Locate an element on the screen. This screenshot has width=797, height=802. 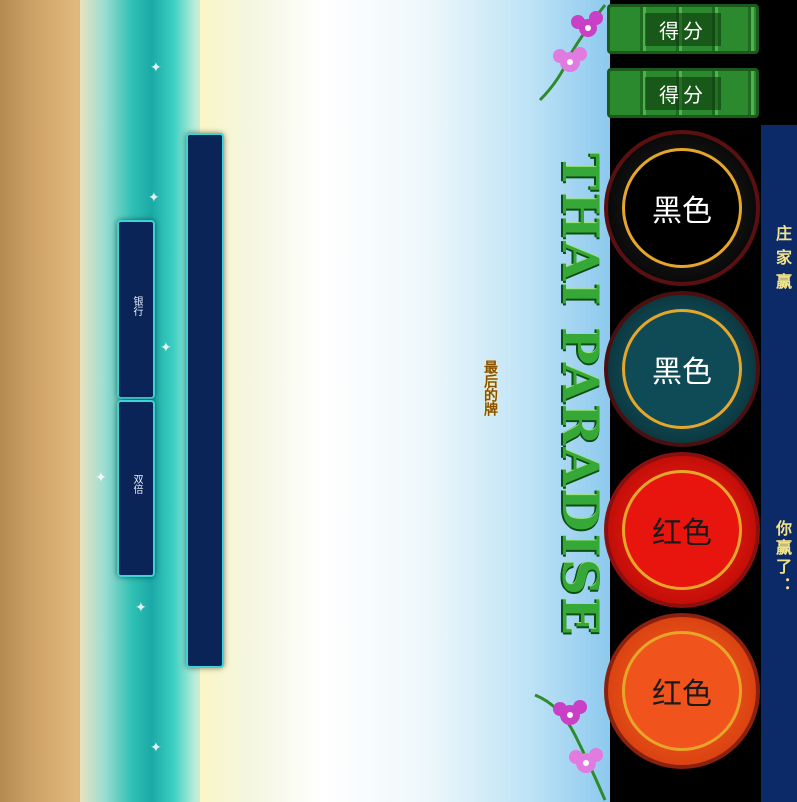
score-button-2: 得分 is located at coordinates (683, 93).